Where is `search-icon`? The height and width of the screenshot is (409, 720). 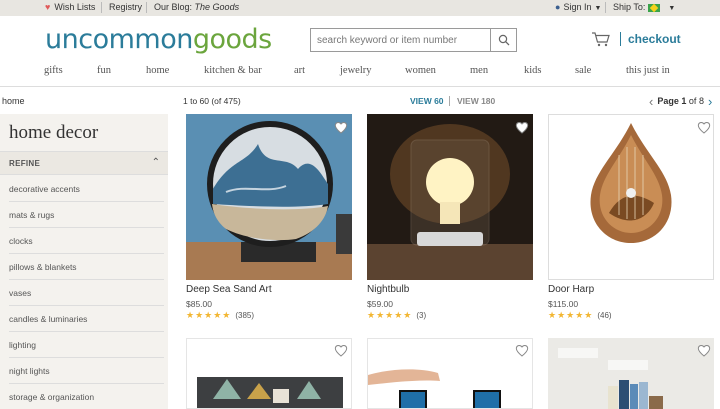
search-icon is located at coordinates (503, 40).